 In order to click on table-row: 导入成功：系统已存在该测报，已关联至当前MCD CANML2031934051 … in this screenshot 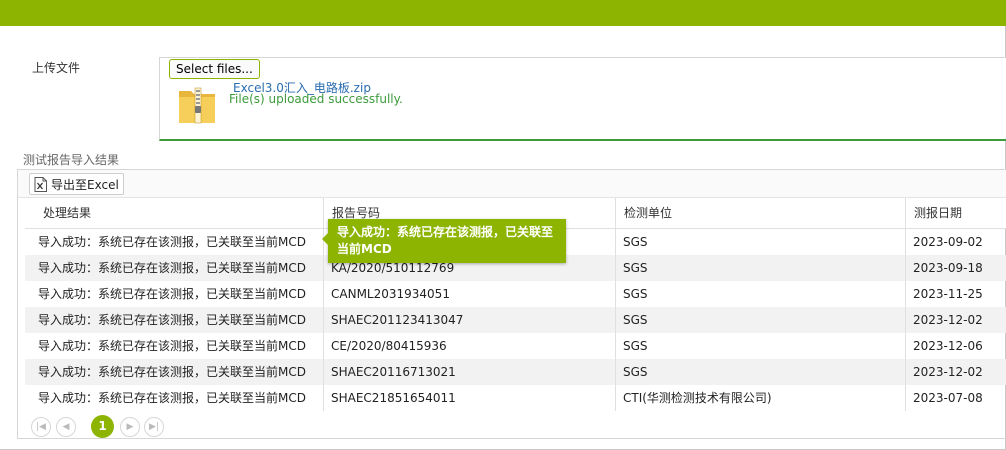, I will do `click(515, 294)`.